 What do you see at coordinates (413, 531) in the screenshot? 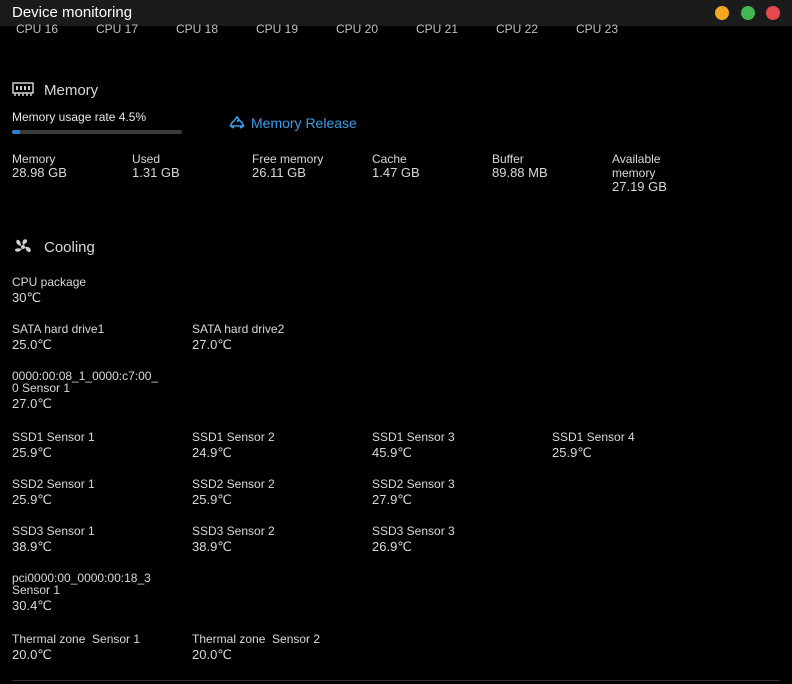
I see `sensor-label: SSD3 Sensor 3` at bounding box center [413, 531].